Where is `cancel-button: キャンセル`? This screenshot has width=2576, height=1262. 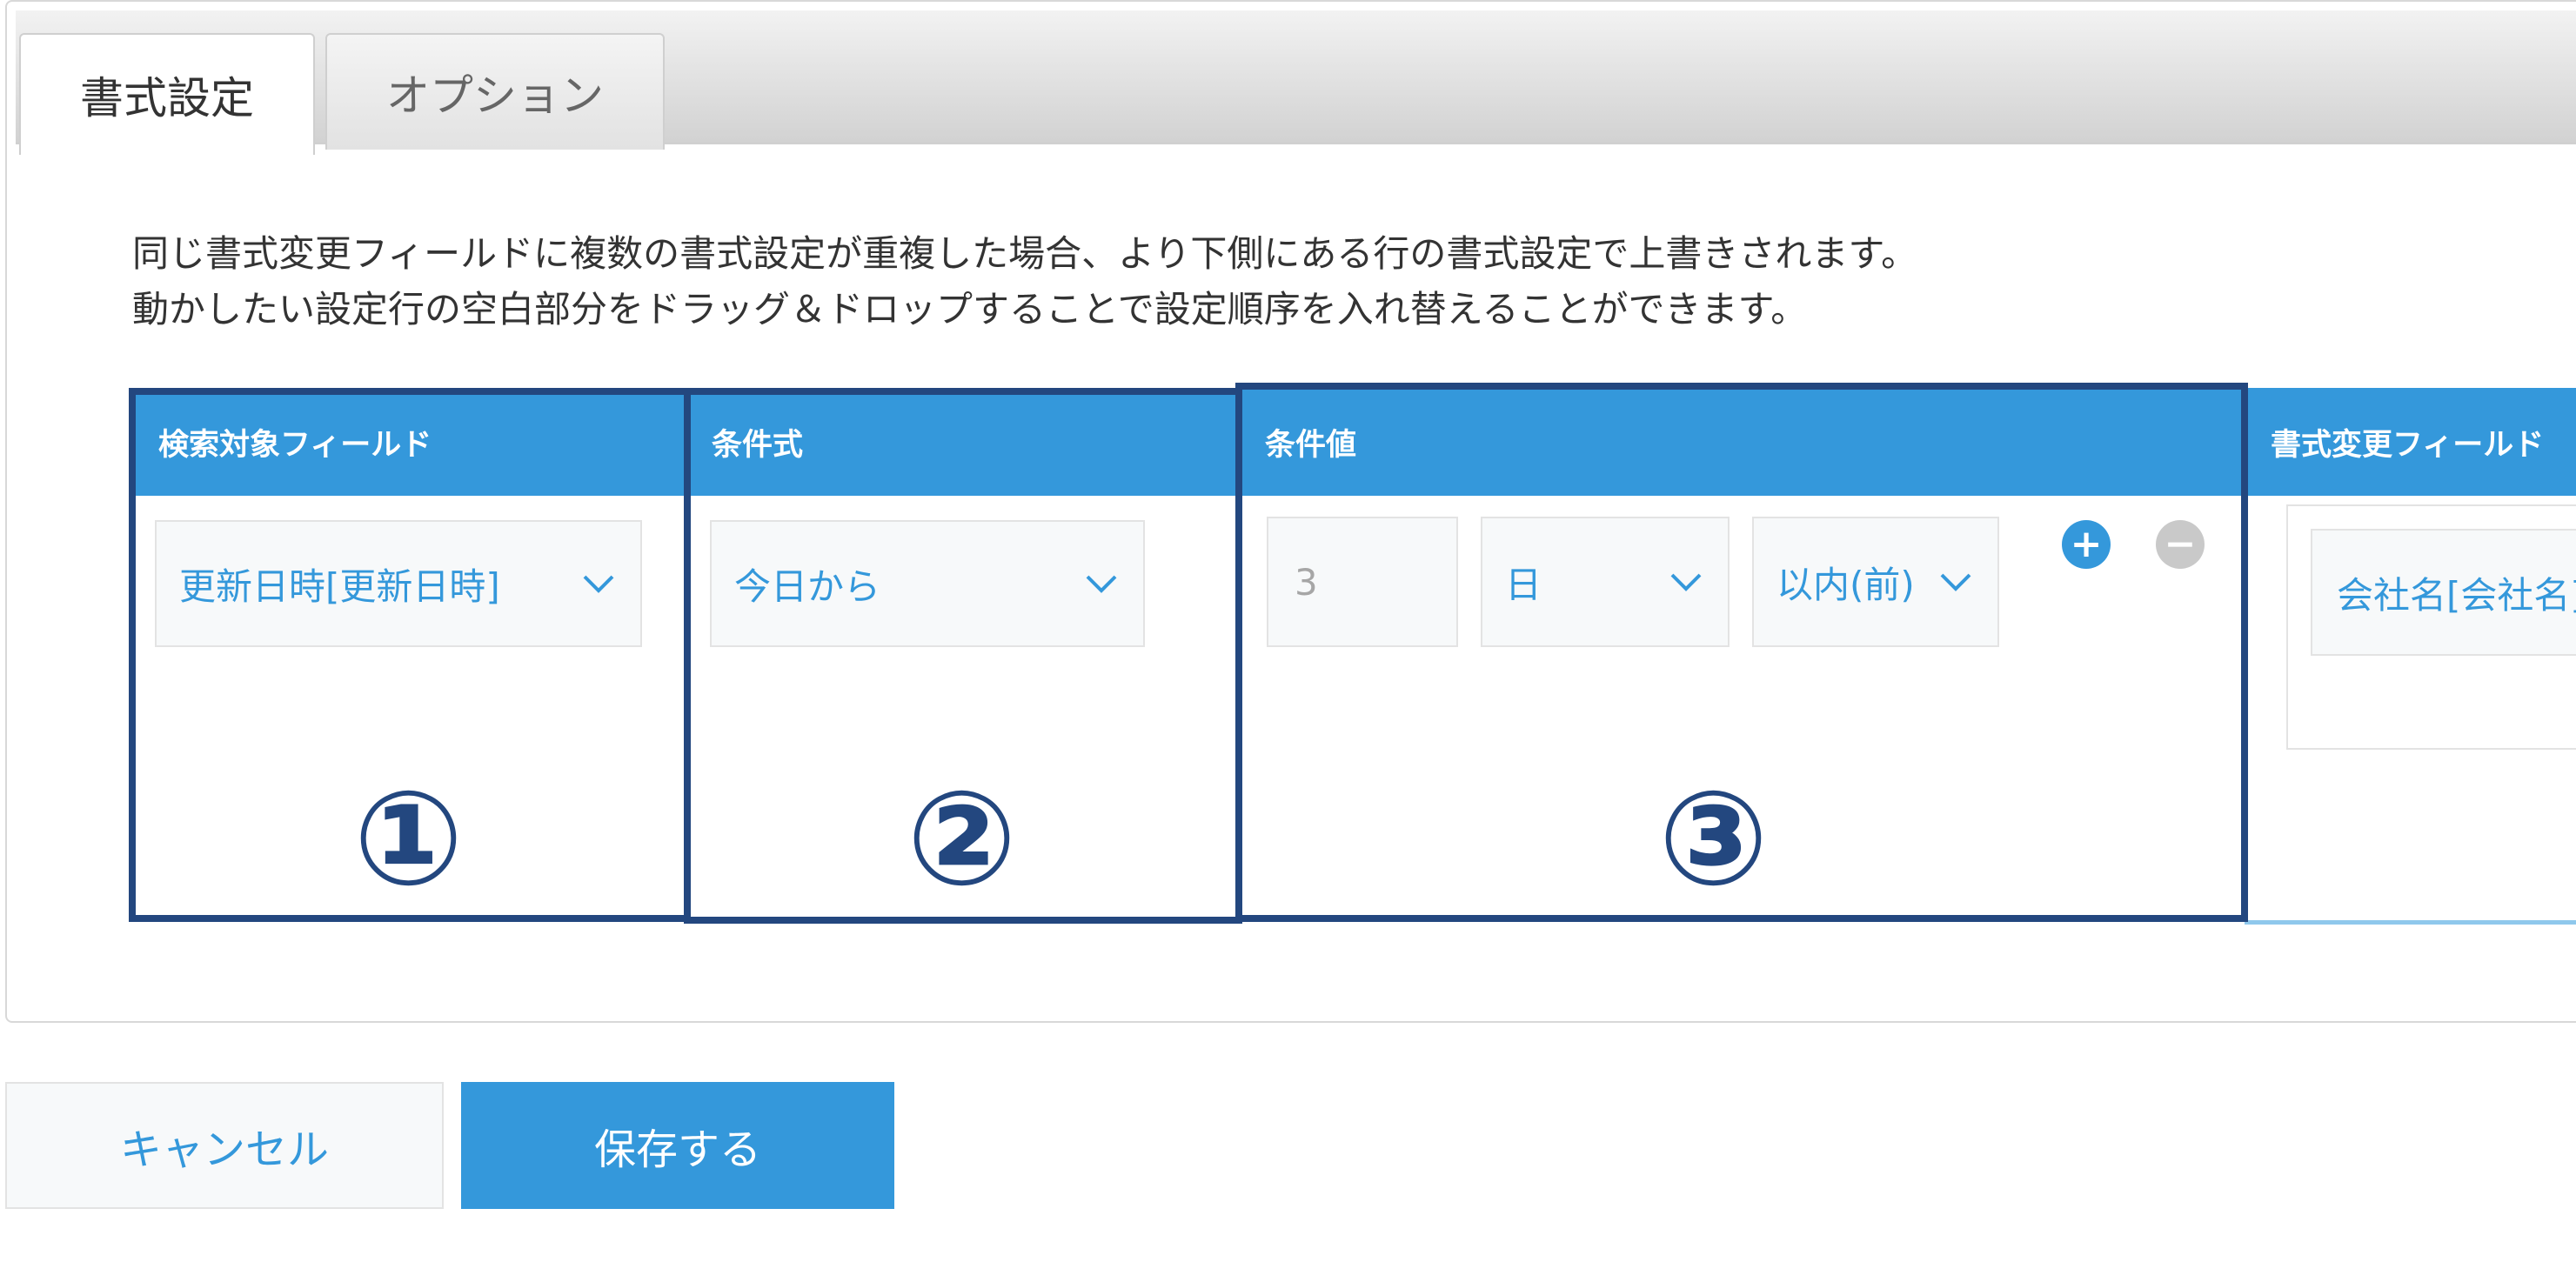 cancel-button: キャンセル is located at coordinates (224, 1145).